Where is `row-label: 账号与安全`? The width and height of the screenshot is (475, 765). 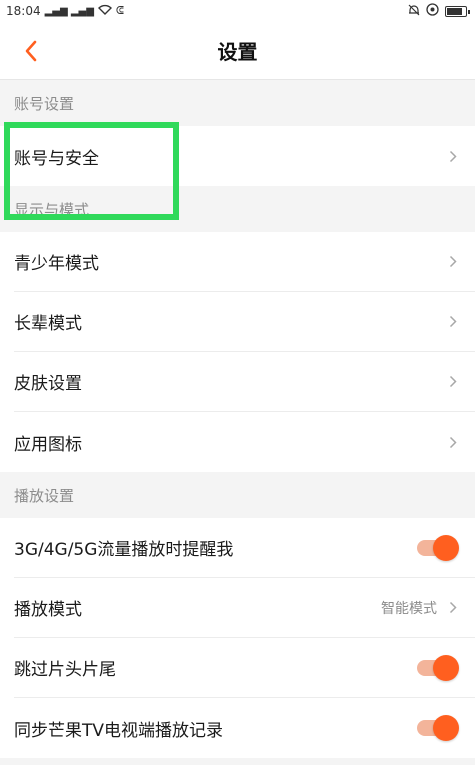 row-label: 账号与安全 is located at coordinates (56, 158).